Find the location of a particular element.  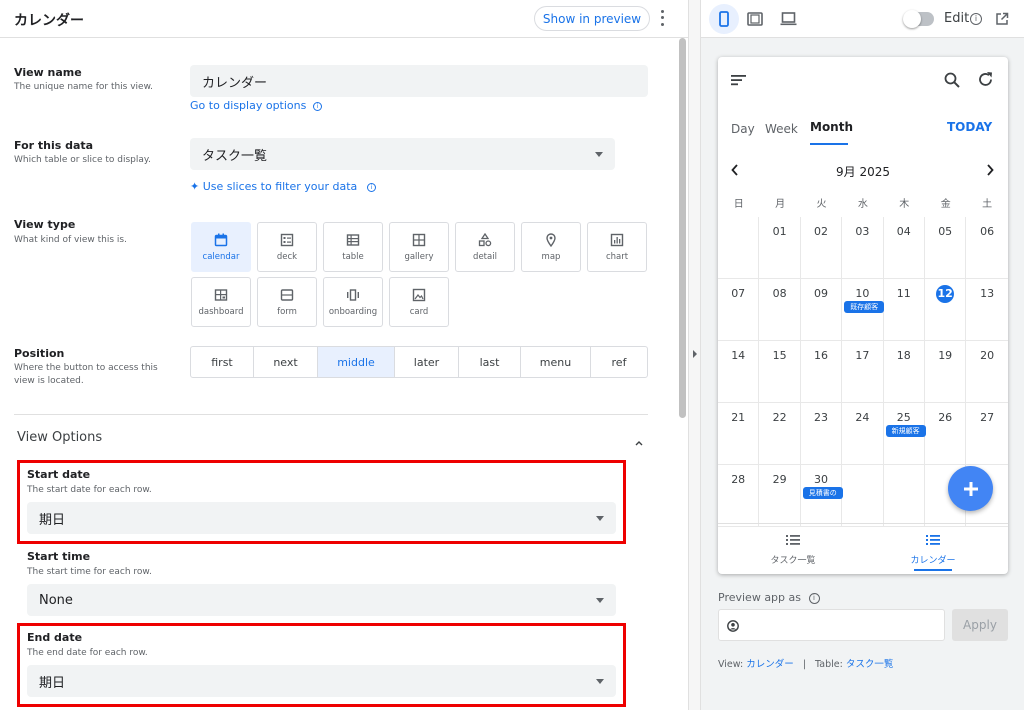

view-type-deck: deck is located at coordinates (287, 247).